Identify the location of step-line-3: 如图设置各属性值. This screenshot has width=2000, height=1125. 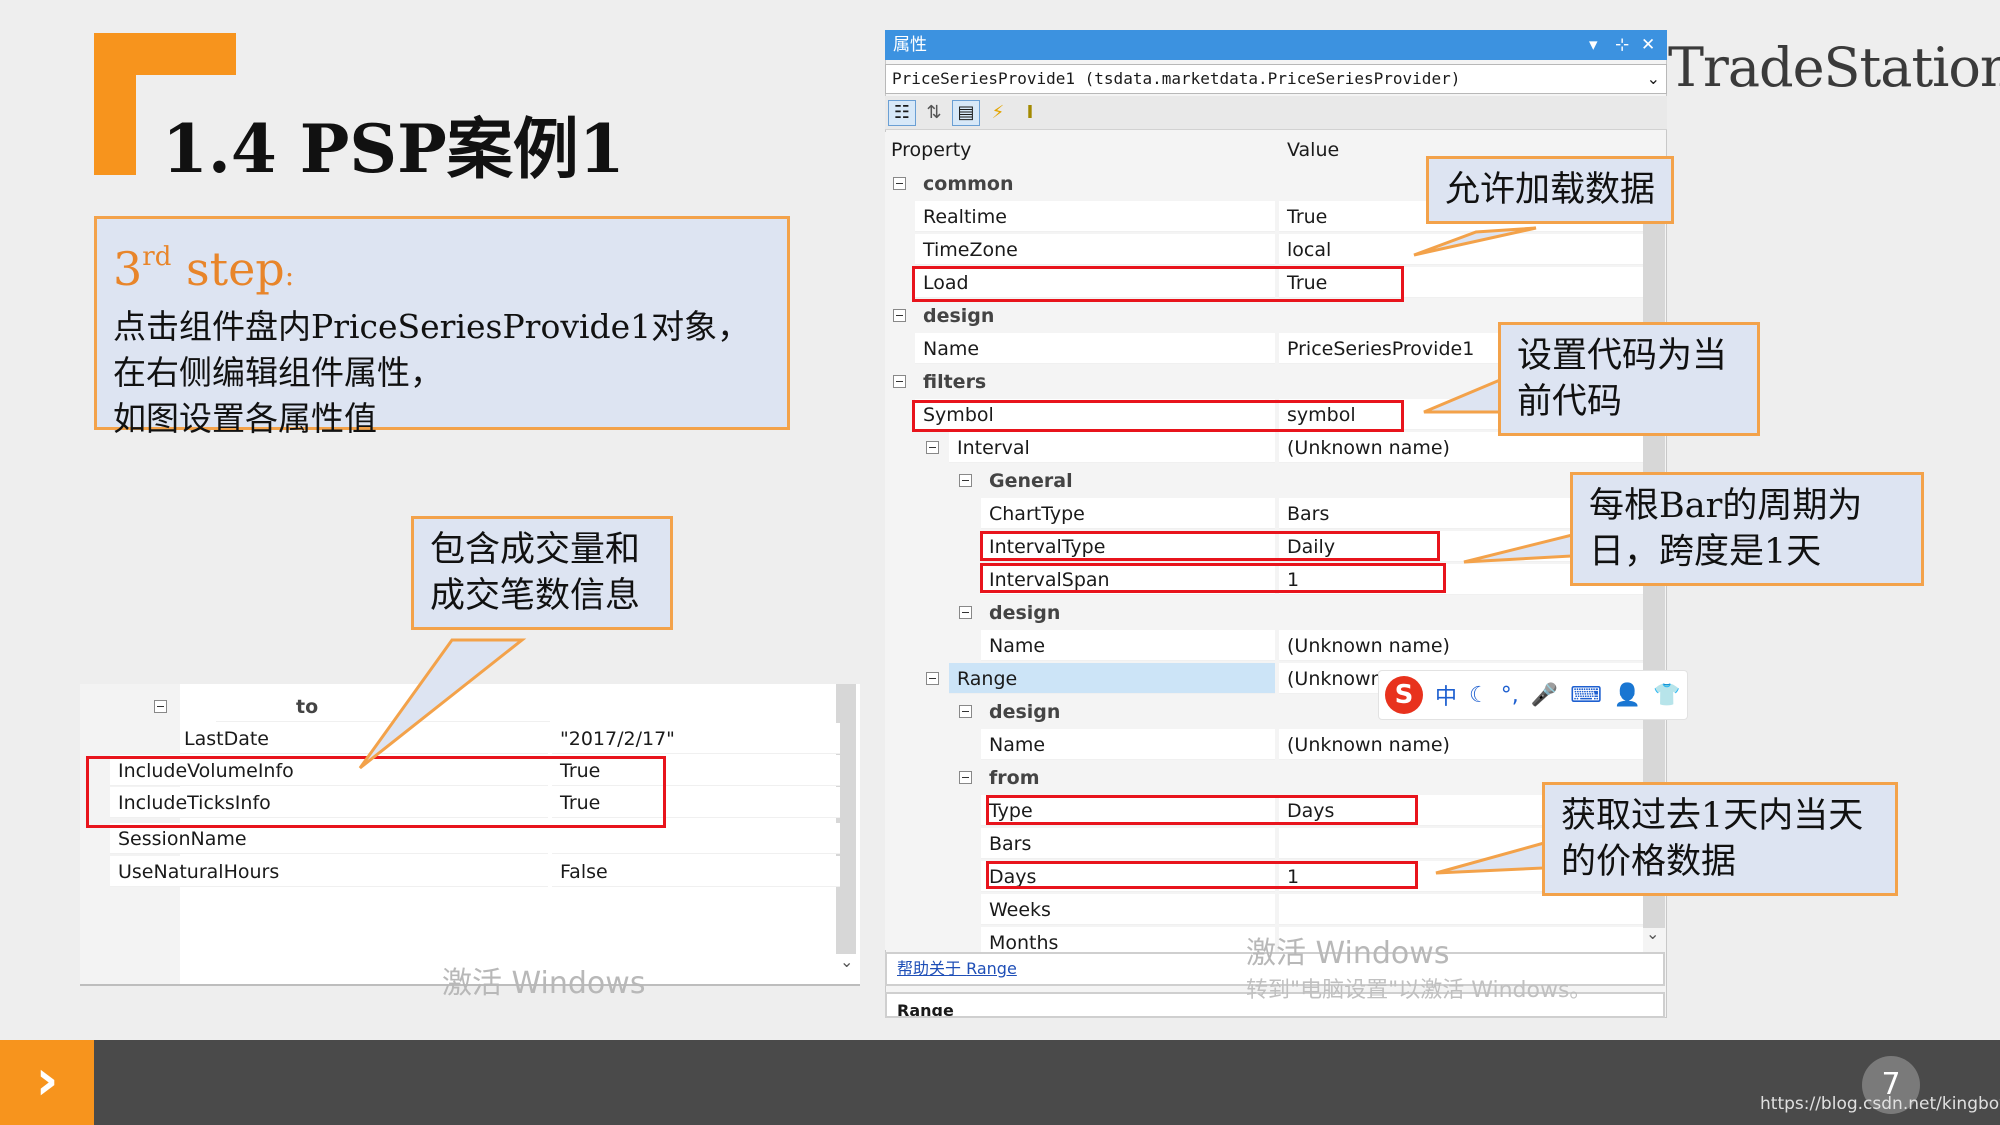
(245, 418).